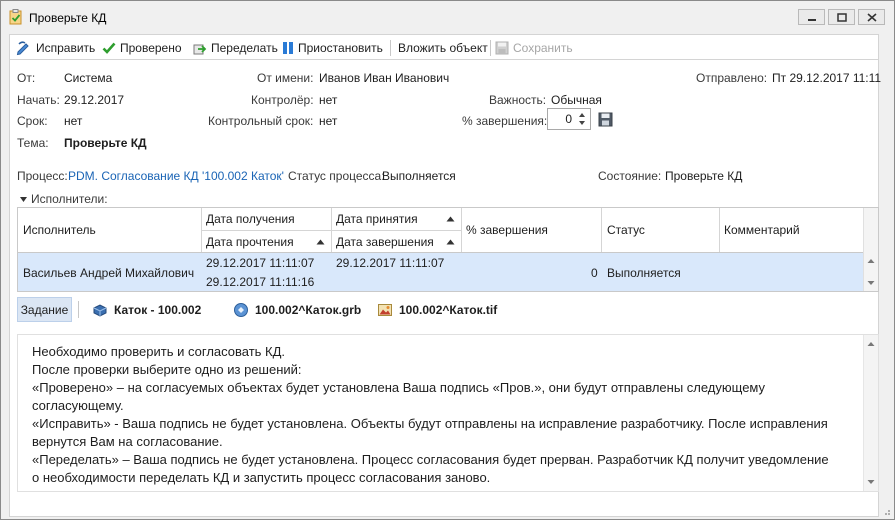  What do you see at coordinates (250, 242) in the screenshot?
I see `header-read: Дата прочтения` at bounding box center [250, 242].